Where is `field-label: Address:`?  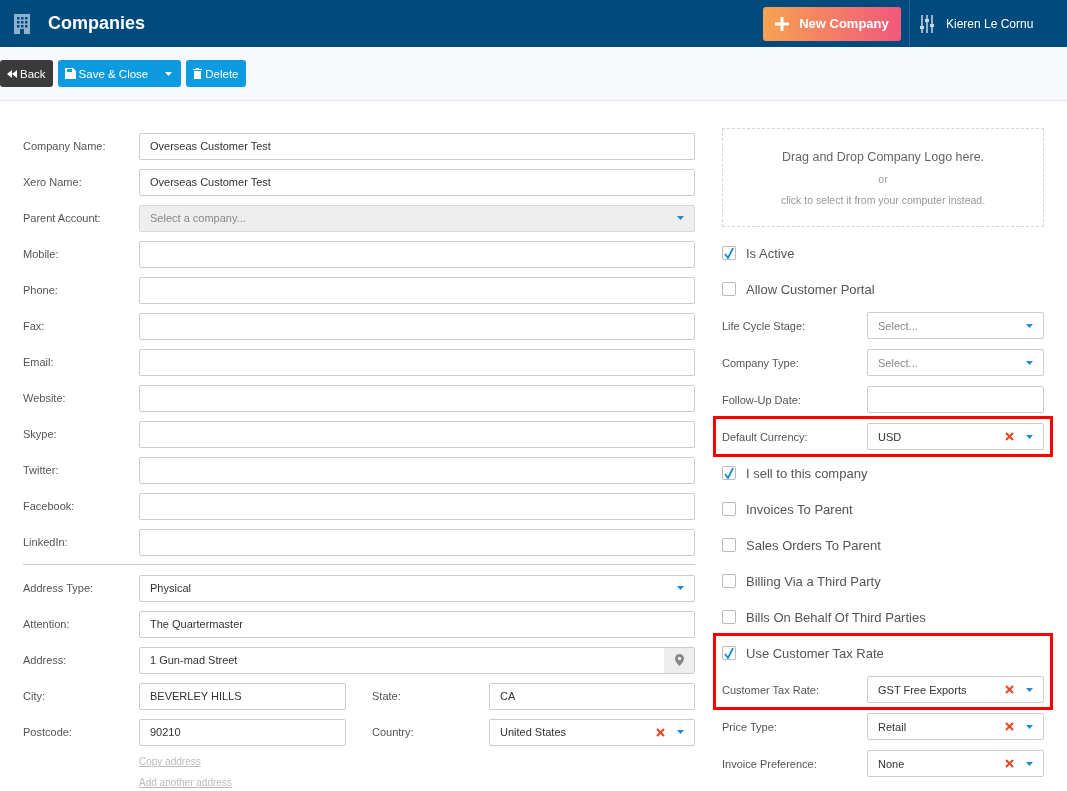
field-label: Address: is located at coordinates (45, 660).